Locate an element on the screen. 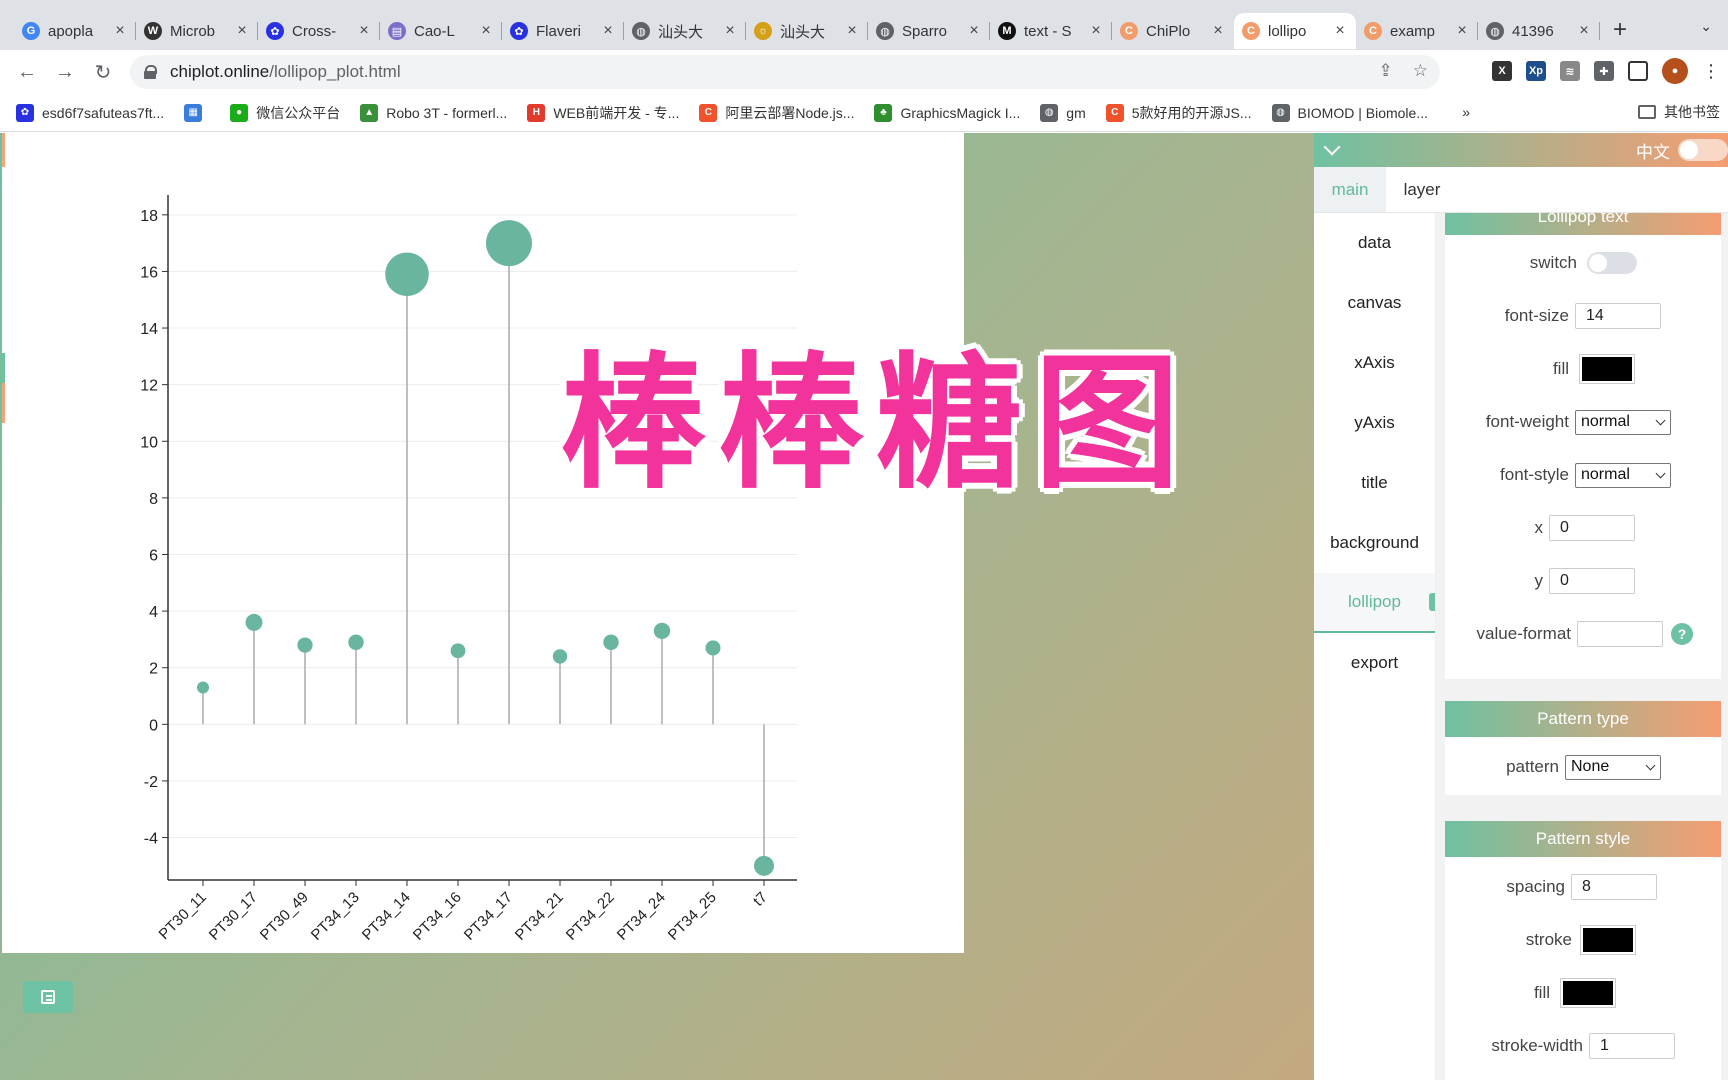 This screenshot has height=1080, width=1728. pattern-fill-color-picker is located at coordinates (1588, 993).